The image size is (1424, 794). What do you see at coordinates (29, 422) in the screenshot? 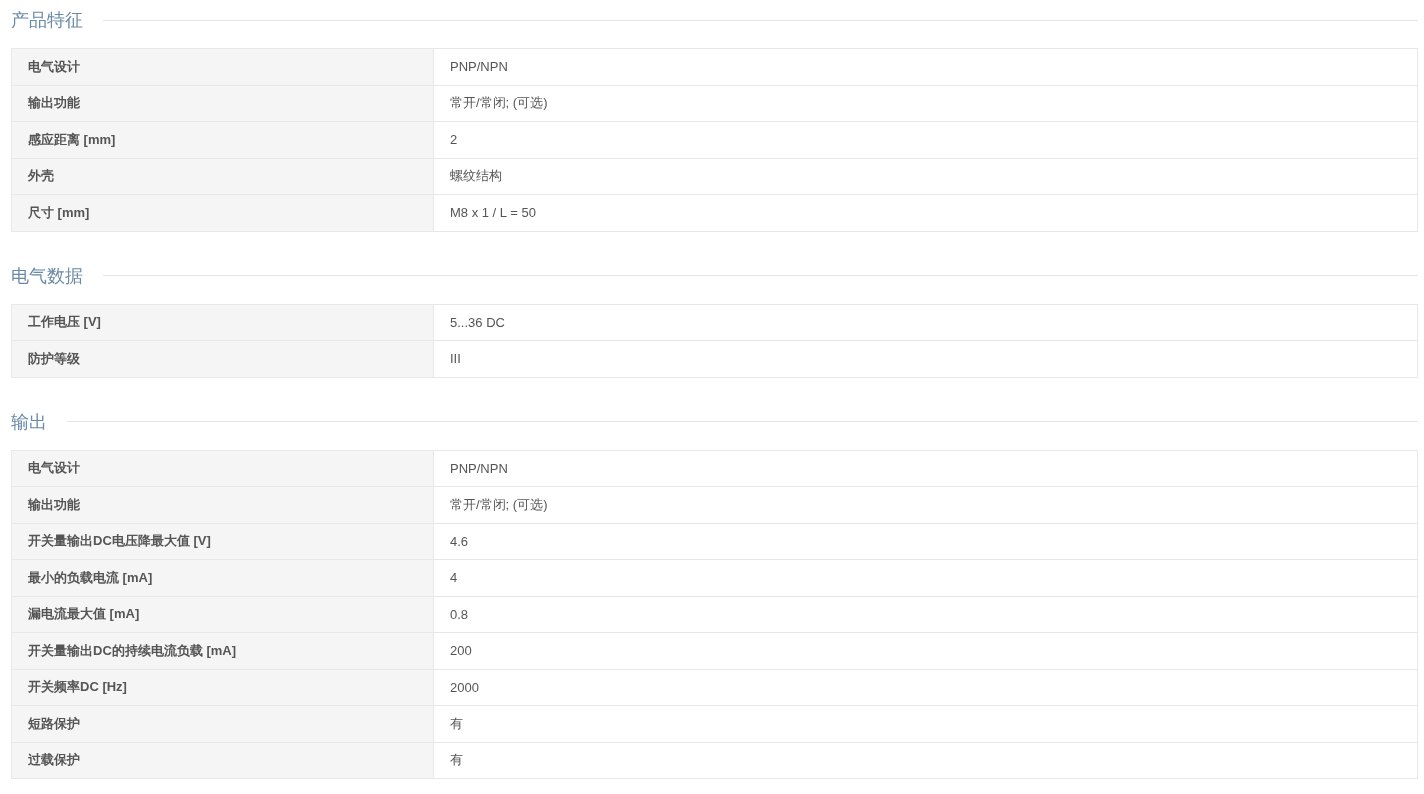
I see `section-title: 输出` at bounding box center [29, 422].